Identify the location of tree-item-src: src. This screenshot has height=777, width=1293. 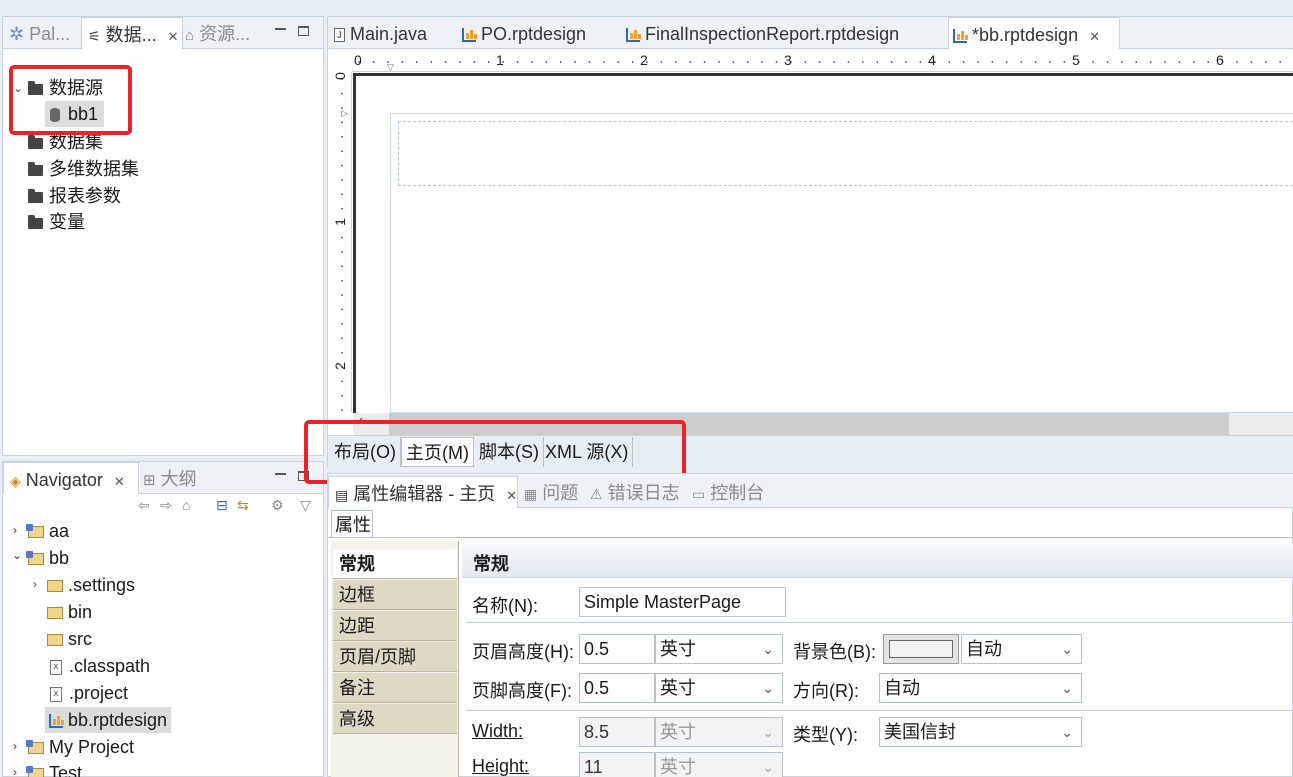
(69, 639).